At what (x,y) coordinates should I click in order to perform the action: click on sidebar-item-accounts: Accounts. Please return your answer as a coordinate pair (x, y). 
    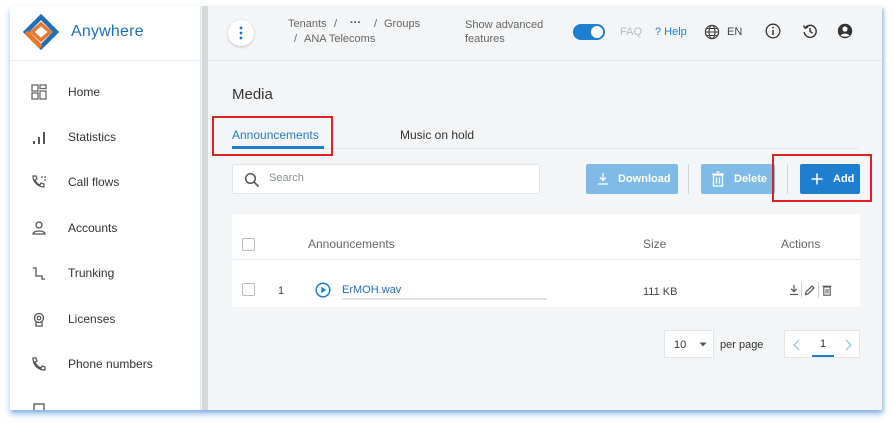
    Looking at the image, I should click on (105, 227).